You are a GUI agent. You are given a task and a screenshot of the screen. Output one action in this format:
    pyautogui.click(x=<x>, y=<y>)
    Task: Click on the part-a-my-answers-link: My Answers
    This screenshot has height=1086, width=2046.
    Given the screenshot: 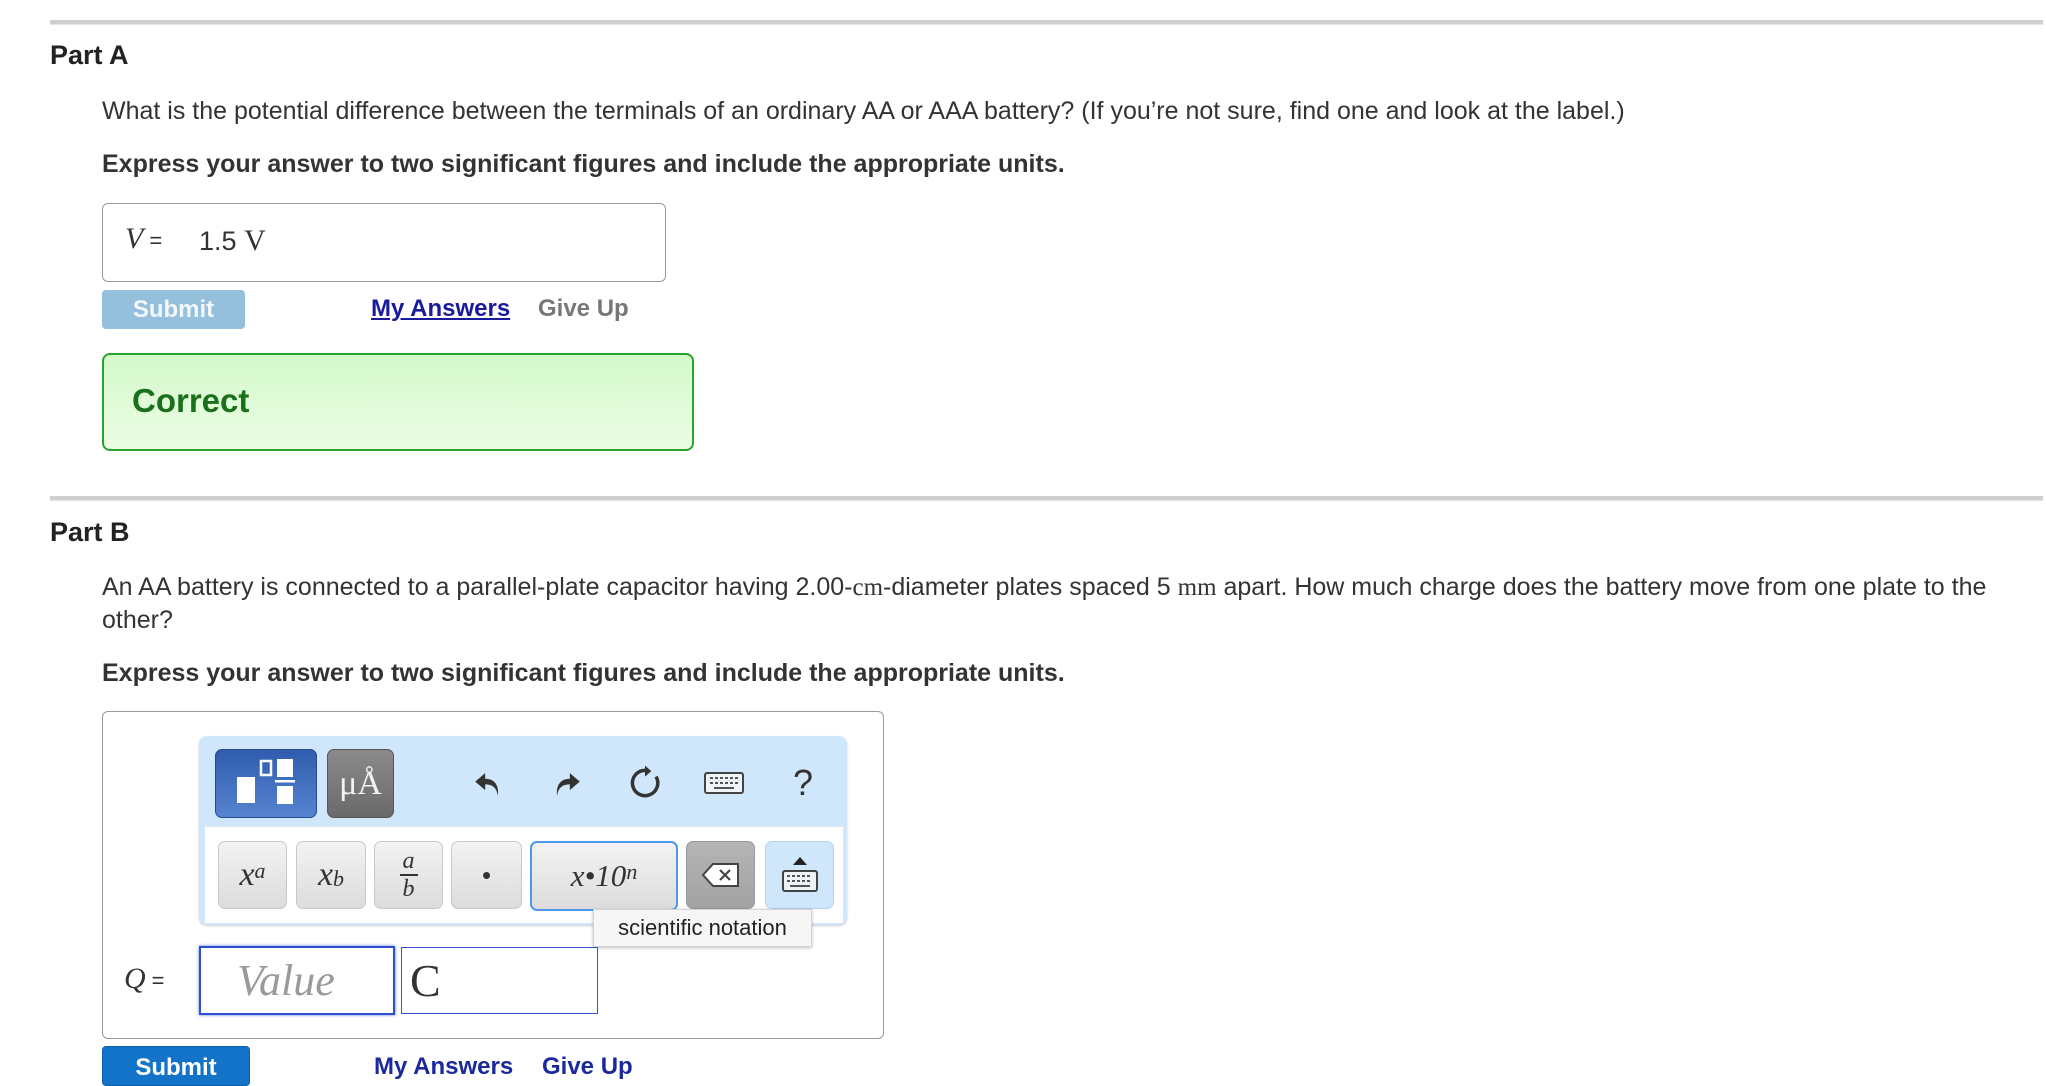 What is the action you would take?
    pyautogui.click(x=440, y=309)
    